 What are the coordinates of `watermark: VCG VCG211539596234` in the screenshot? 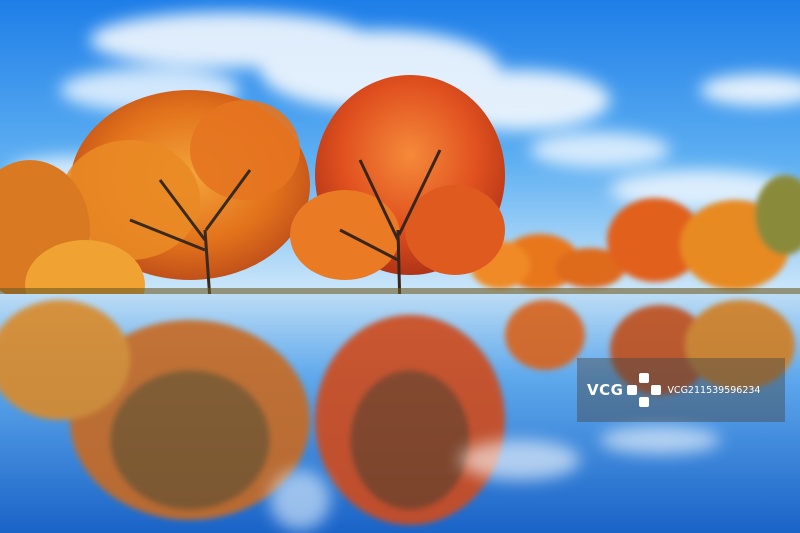 It's located at (681, 390).